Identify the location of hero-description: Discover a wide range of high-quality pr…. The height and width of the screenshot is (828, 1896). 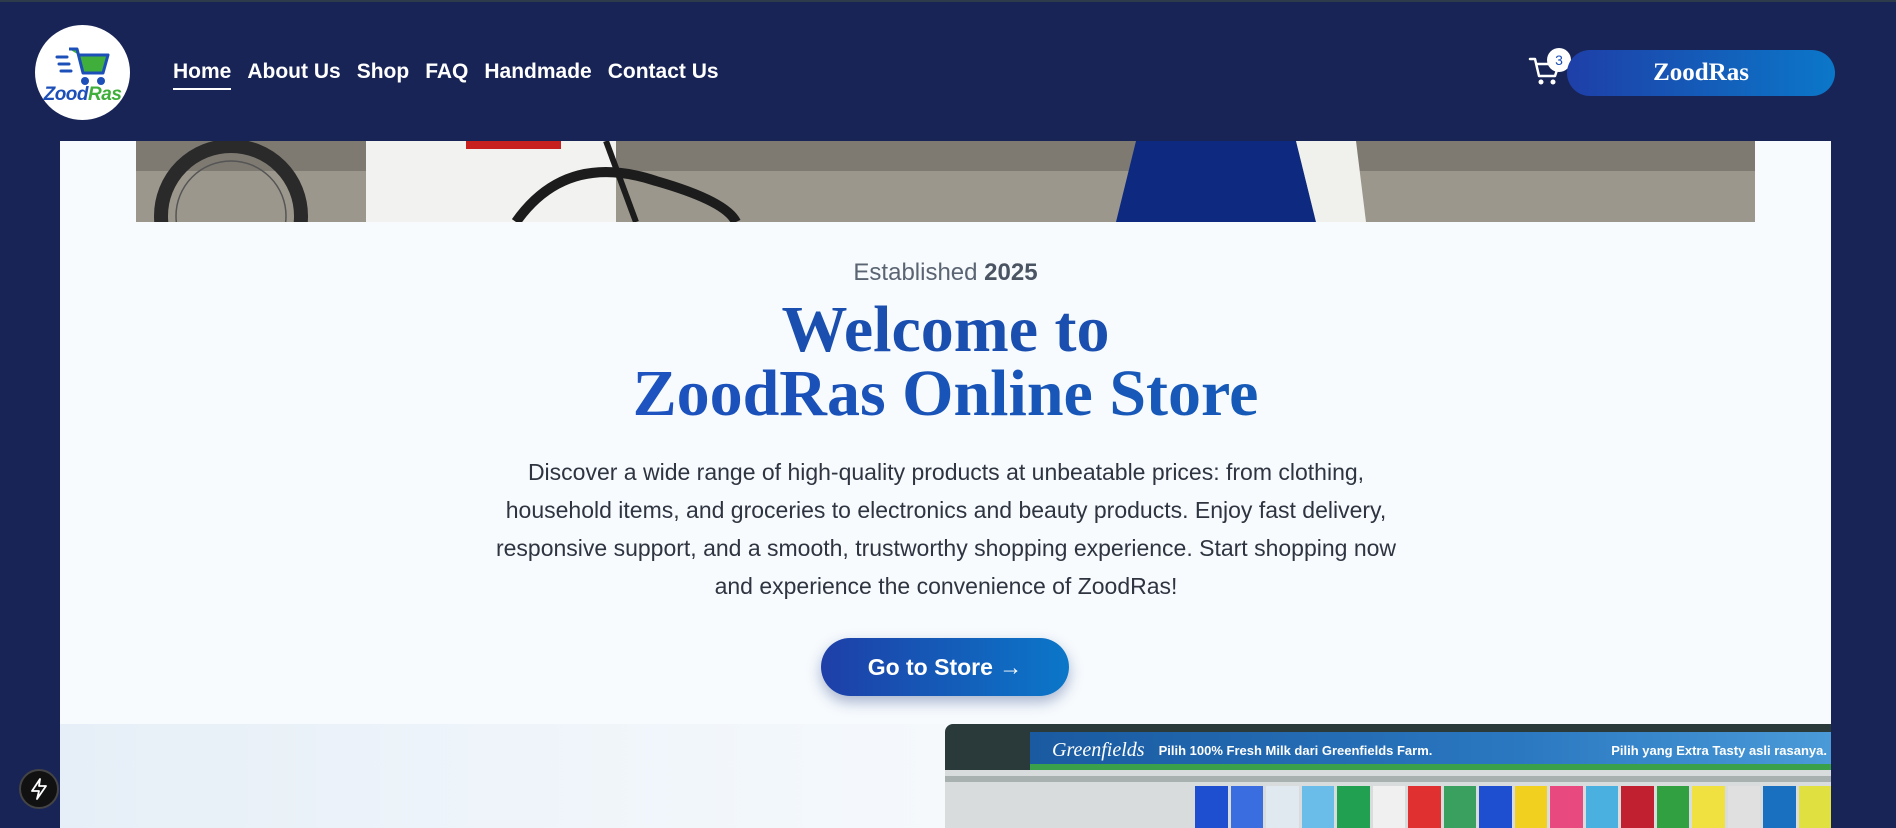
(946, 529).